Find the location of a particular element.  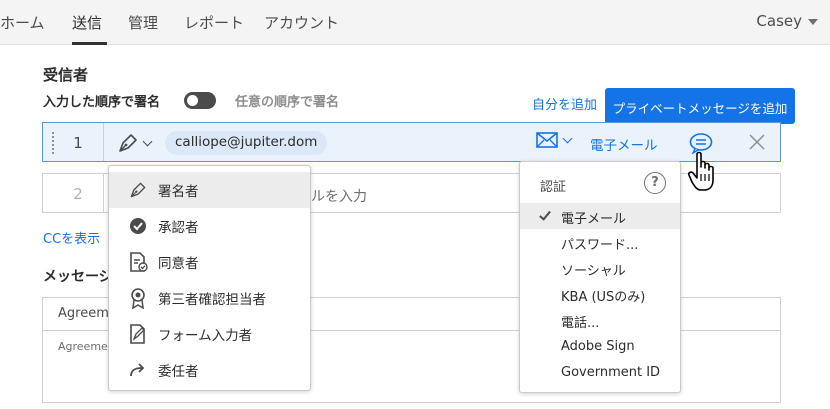

auth-item-label: 電子メール is located at coordinates (594, 219).